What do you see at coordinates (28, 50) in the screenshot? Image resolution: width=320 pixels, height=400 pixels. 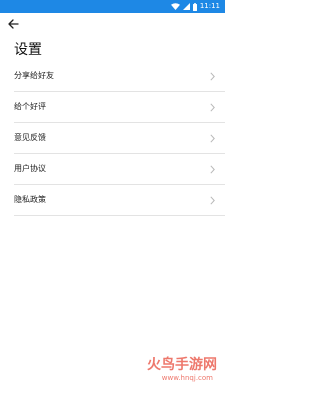 I see `page-title: 设置` at bounding box center [28, 50].